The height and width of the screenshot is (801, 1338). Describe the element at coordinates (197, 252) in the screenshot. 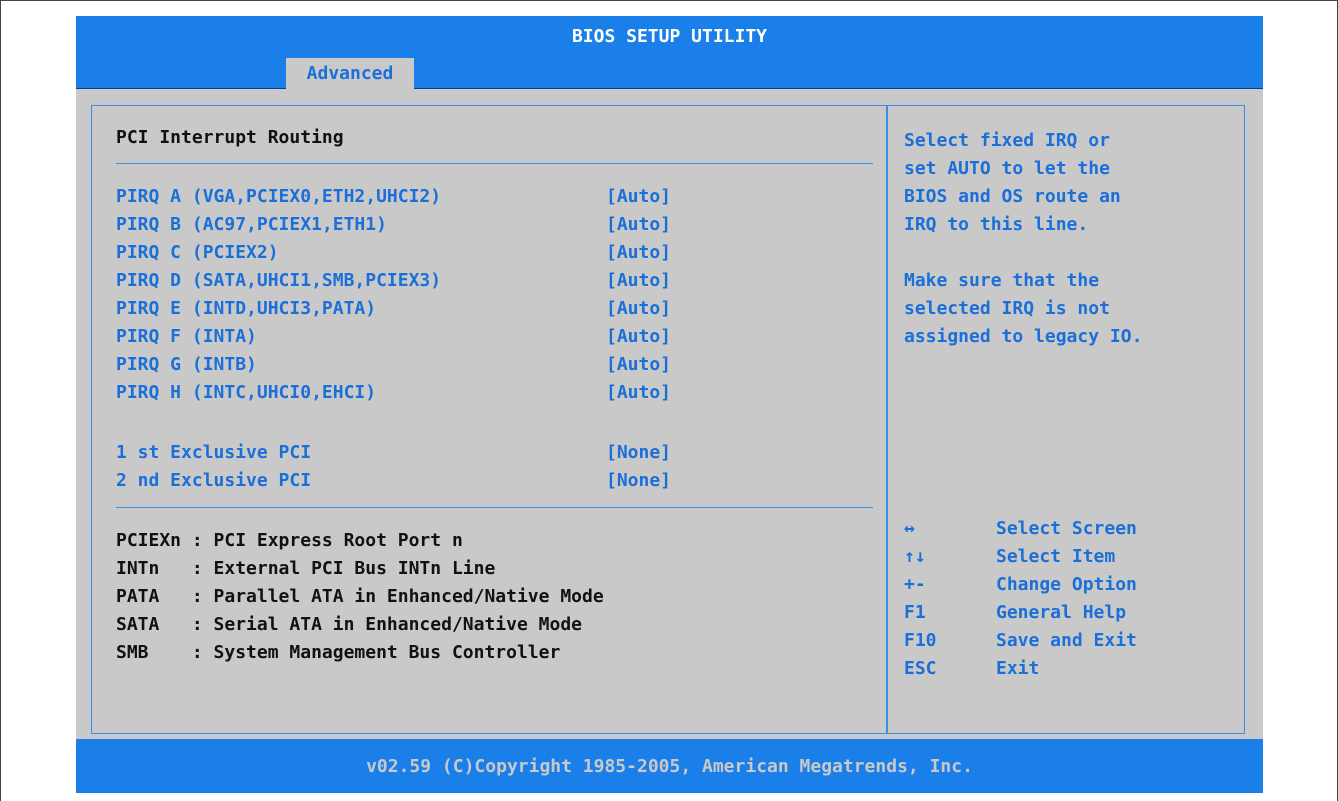

I see `setting-label: PIRQ C (PCIEX2)` at that location.